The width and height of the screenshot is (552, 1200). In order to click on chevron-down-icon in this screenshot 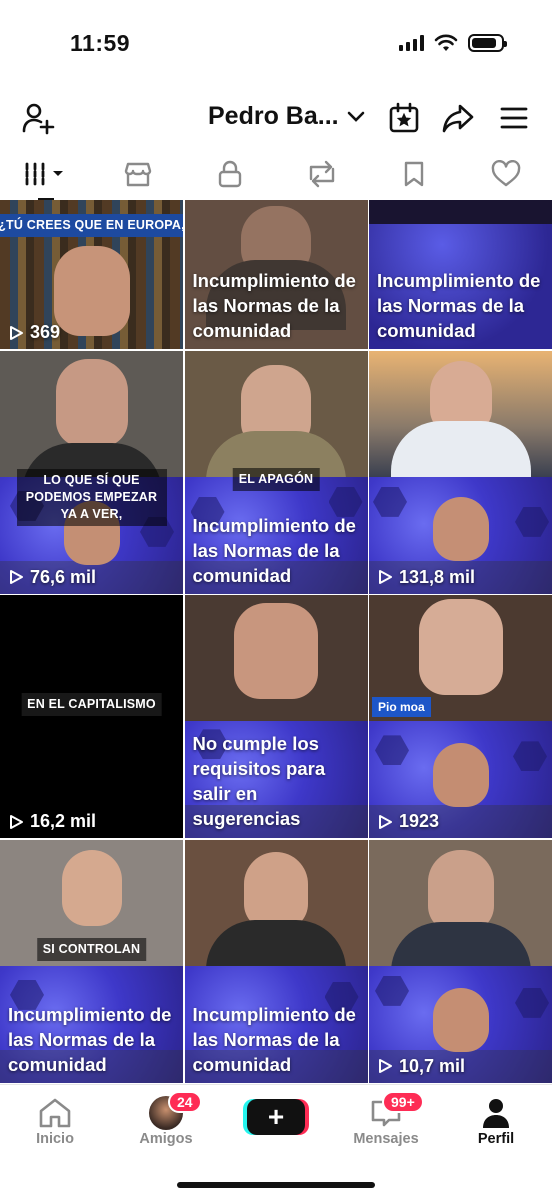, I will do `click(355, 116)`.